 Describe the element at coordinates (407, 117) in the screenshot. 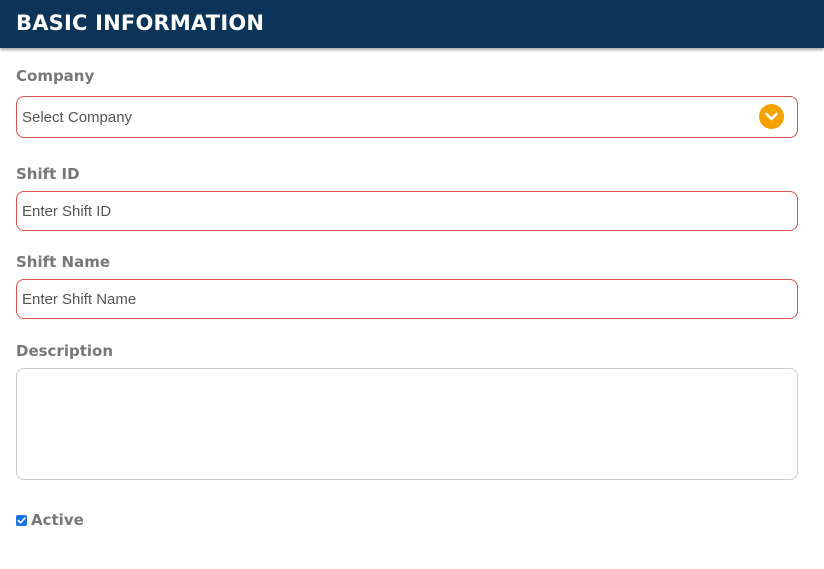

I see `company-select: Select Company` at that location.